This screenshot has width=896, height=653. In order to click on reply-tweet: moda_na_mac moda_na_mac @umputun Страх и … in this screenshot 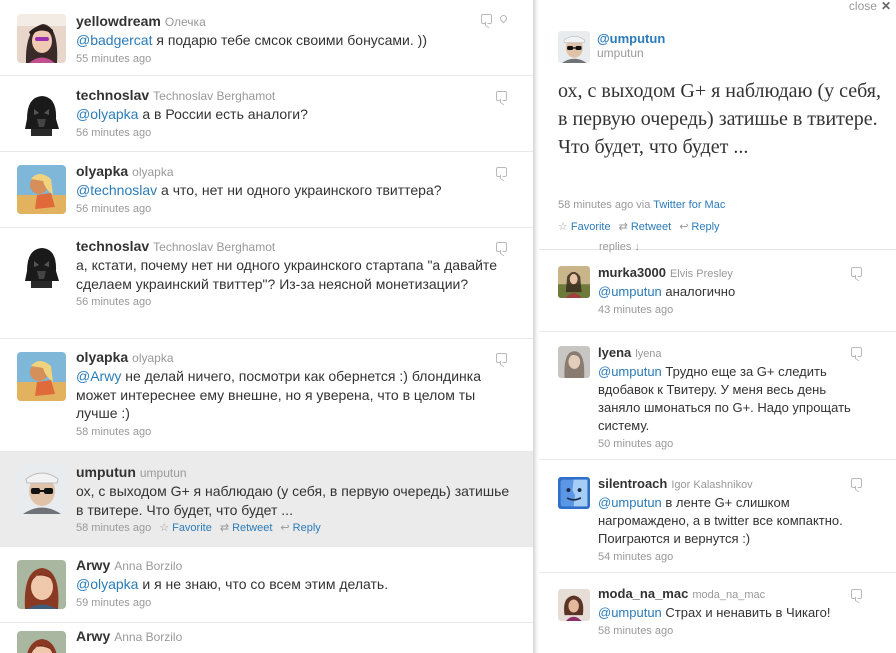, I will do `click(717, 613)`.